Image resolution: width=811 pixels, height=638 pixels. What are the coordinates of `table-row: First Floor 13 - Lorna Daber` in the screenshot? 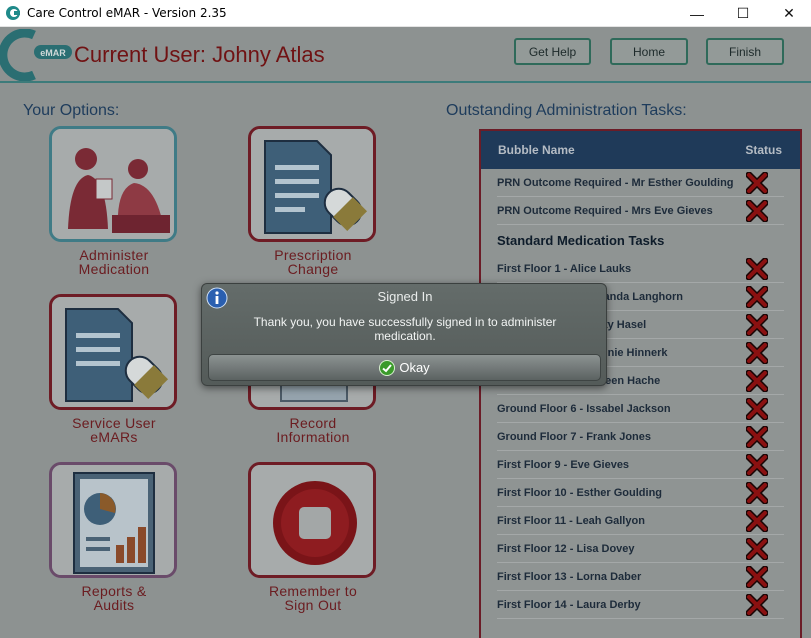 It's located at (640, 577).